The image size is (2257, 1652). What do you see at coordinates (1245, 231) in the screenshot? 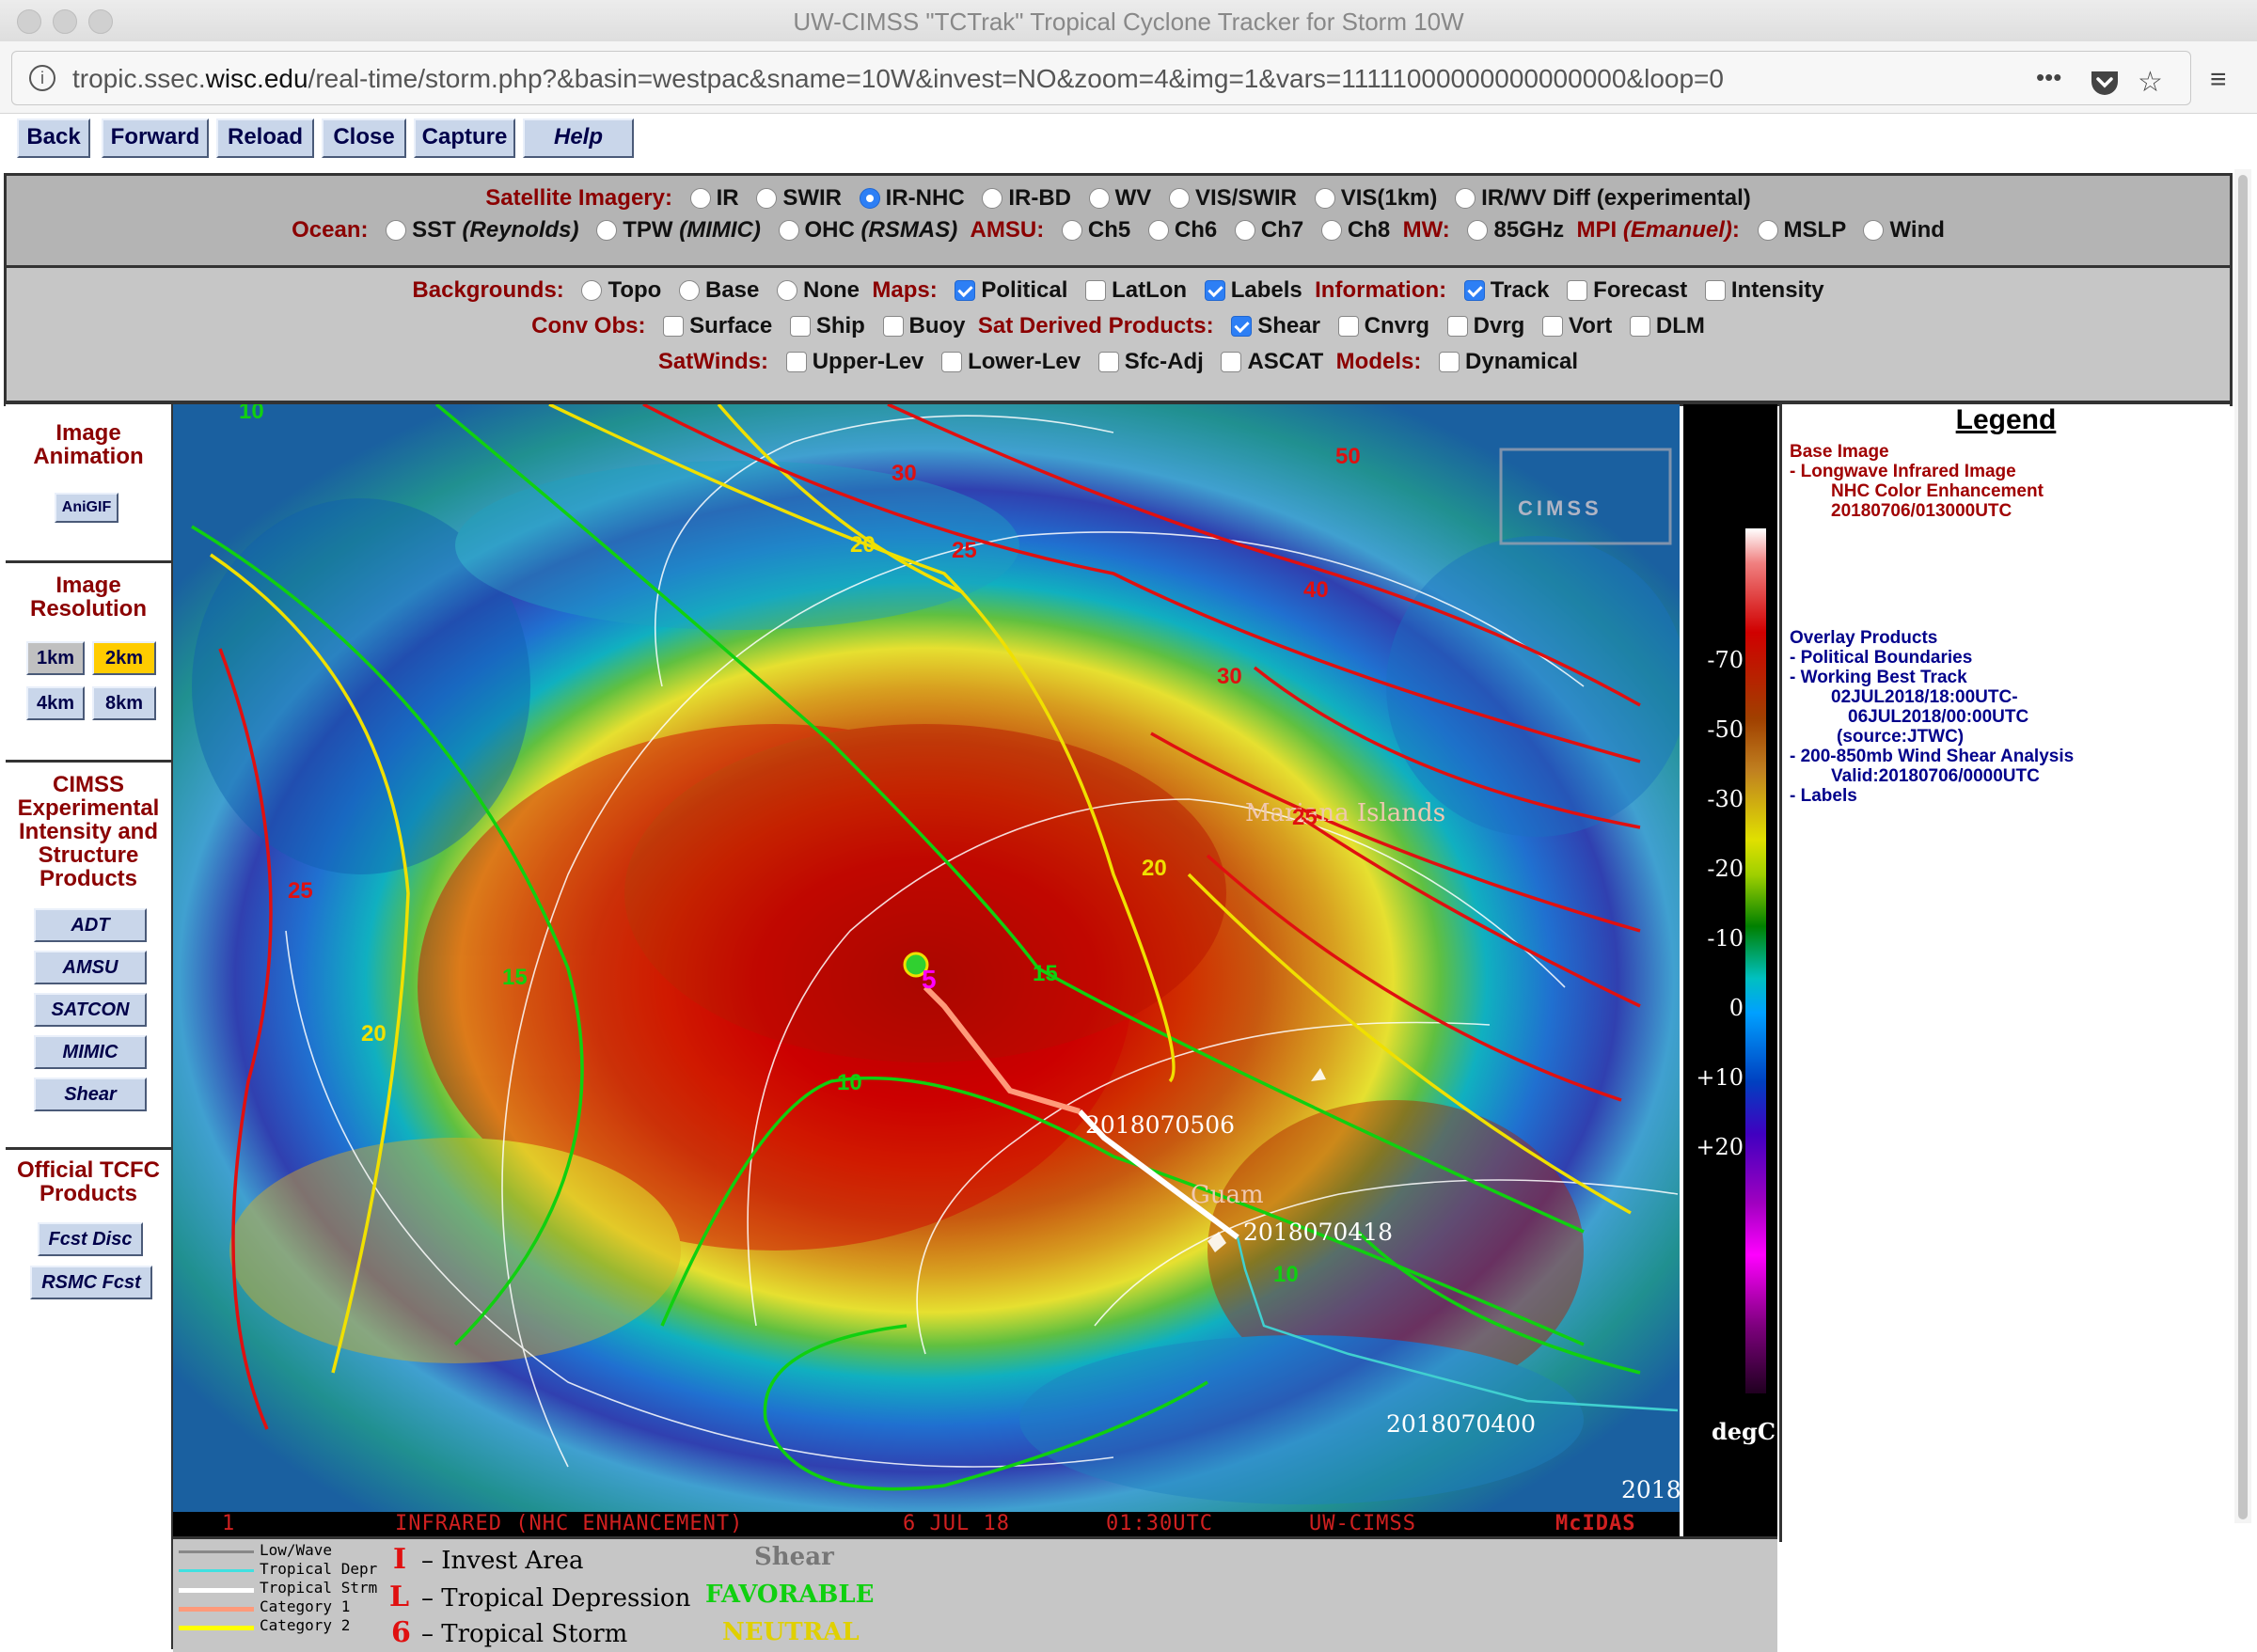
I see `radio-ch7` at bounding box center [1245, 231].